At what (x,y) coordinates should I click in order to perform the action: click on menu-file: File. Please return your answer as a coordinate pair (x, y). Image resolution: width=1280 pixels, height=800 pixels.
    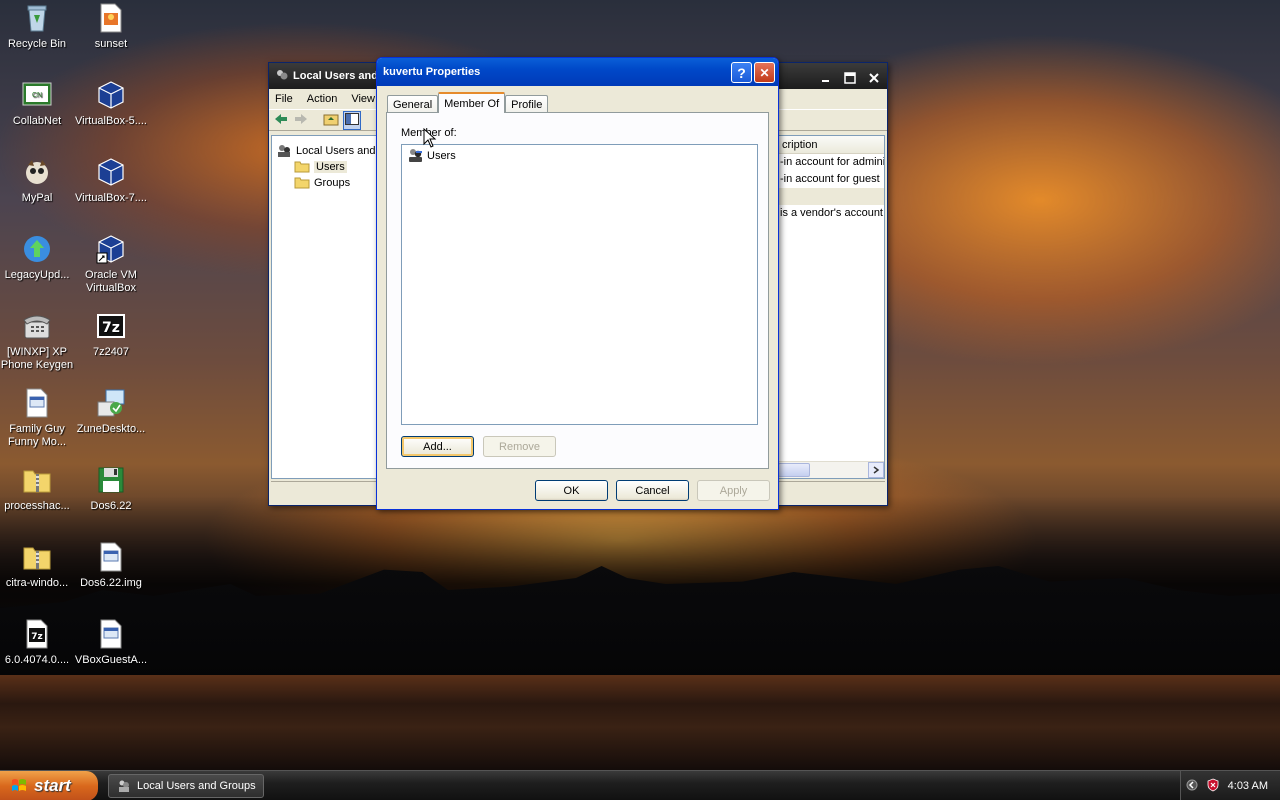
    Looking at the image, I should click on (284, 99).